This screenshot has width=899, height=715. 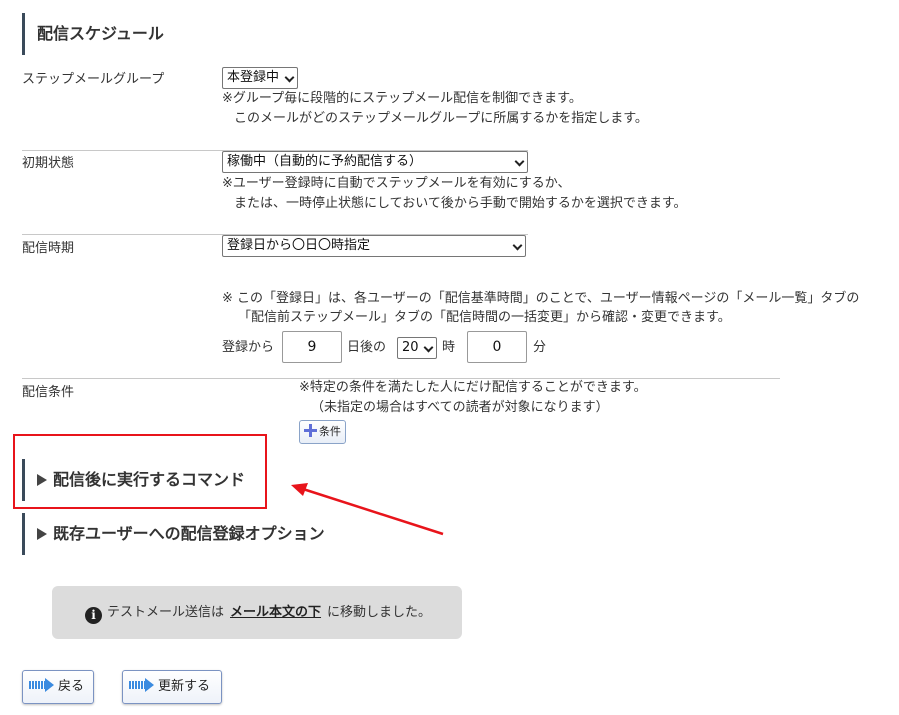 What do you see at coordinates (396, 183) in the screenshot?
I see `initial-state-note-1: ※ユーザー登録時に自動でステップメールを有効にするか、` at bounding box center [396, 183].